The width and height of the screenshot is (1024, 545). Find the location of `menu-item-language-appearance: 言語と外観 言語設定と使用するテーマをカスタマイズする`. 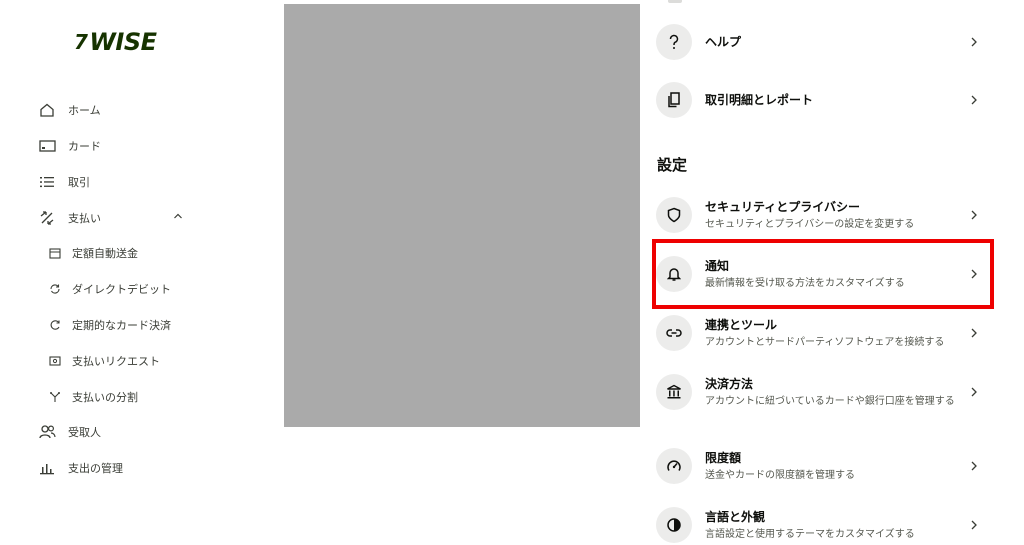

menu-item-language-appearance: 言語と外観 言語設定と使用するテーマをカスタマイズする is located at coordinates (818, 525).